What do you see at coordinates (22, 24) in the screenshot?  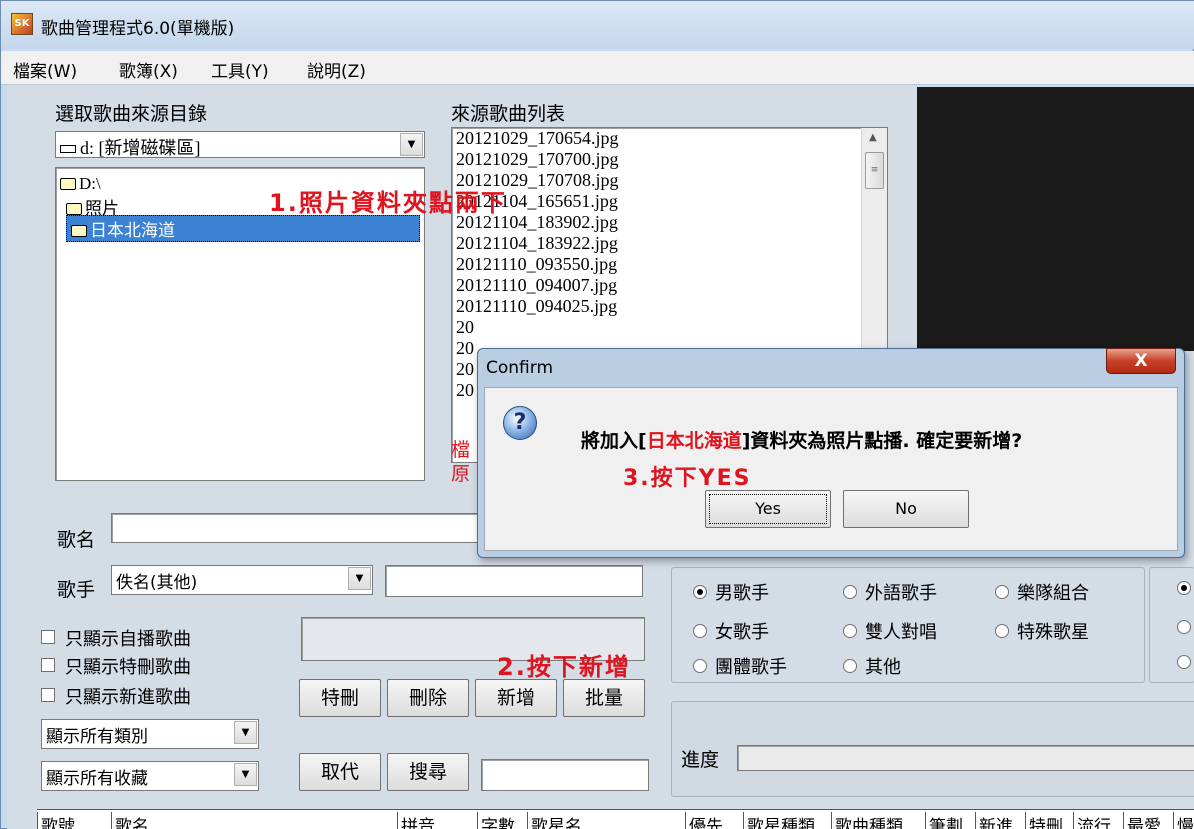 I see `app-icon: SK` at bounding box center [22, 24].